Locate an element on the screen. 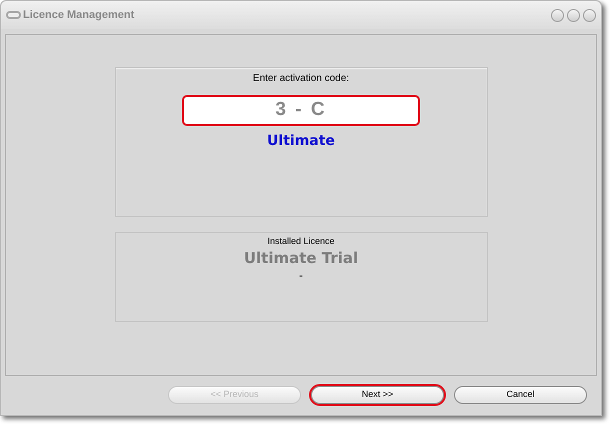 This screenshot has width=610, height=424. installed-licence-label: Installed Licence is located at coordinates (301, 241).